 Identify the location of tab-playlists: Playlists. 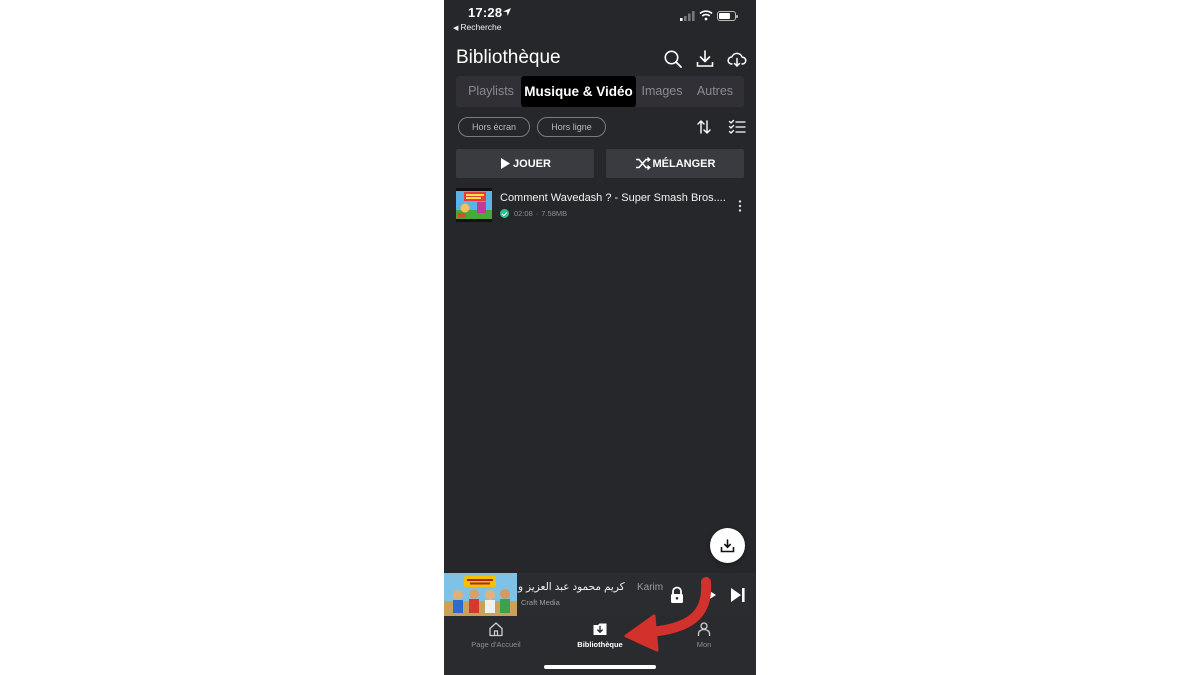
(491, 91).